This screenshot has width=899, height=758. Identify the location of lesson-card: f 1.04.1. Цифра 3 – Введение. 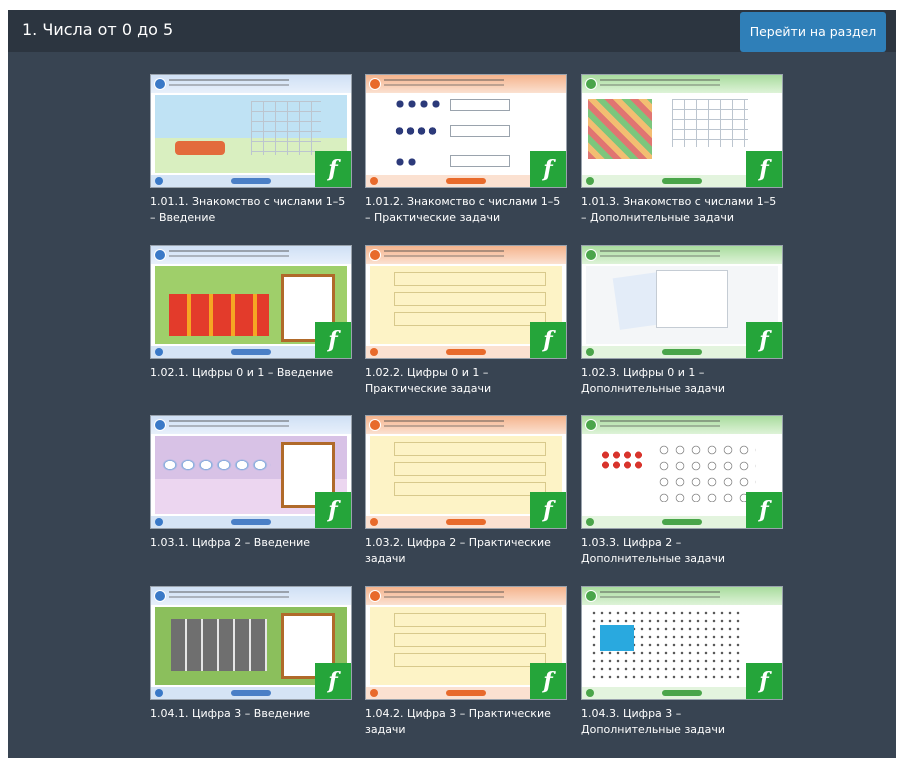
(251, 666).